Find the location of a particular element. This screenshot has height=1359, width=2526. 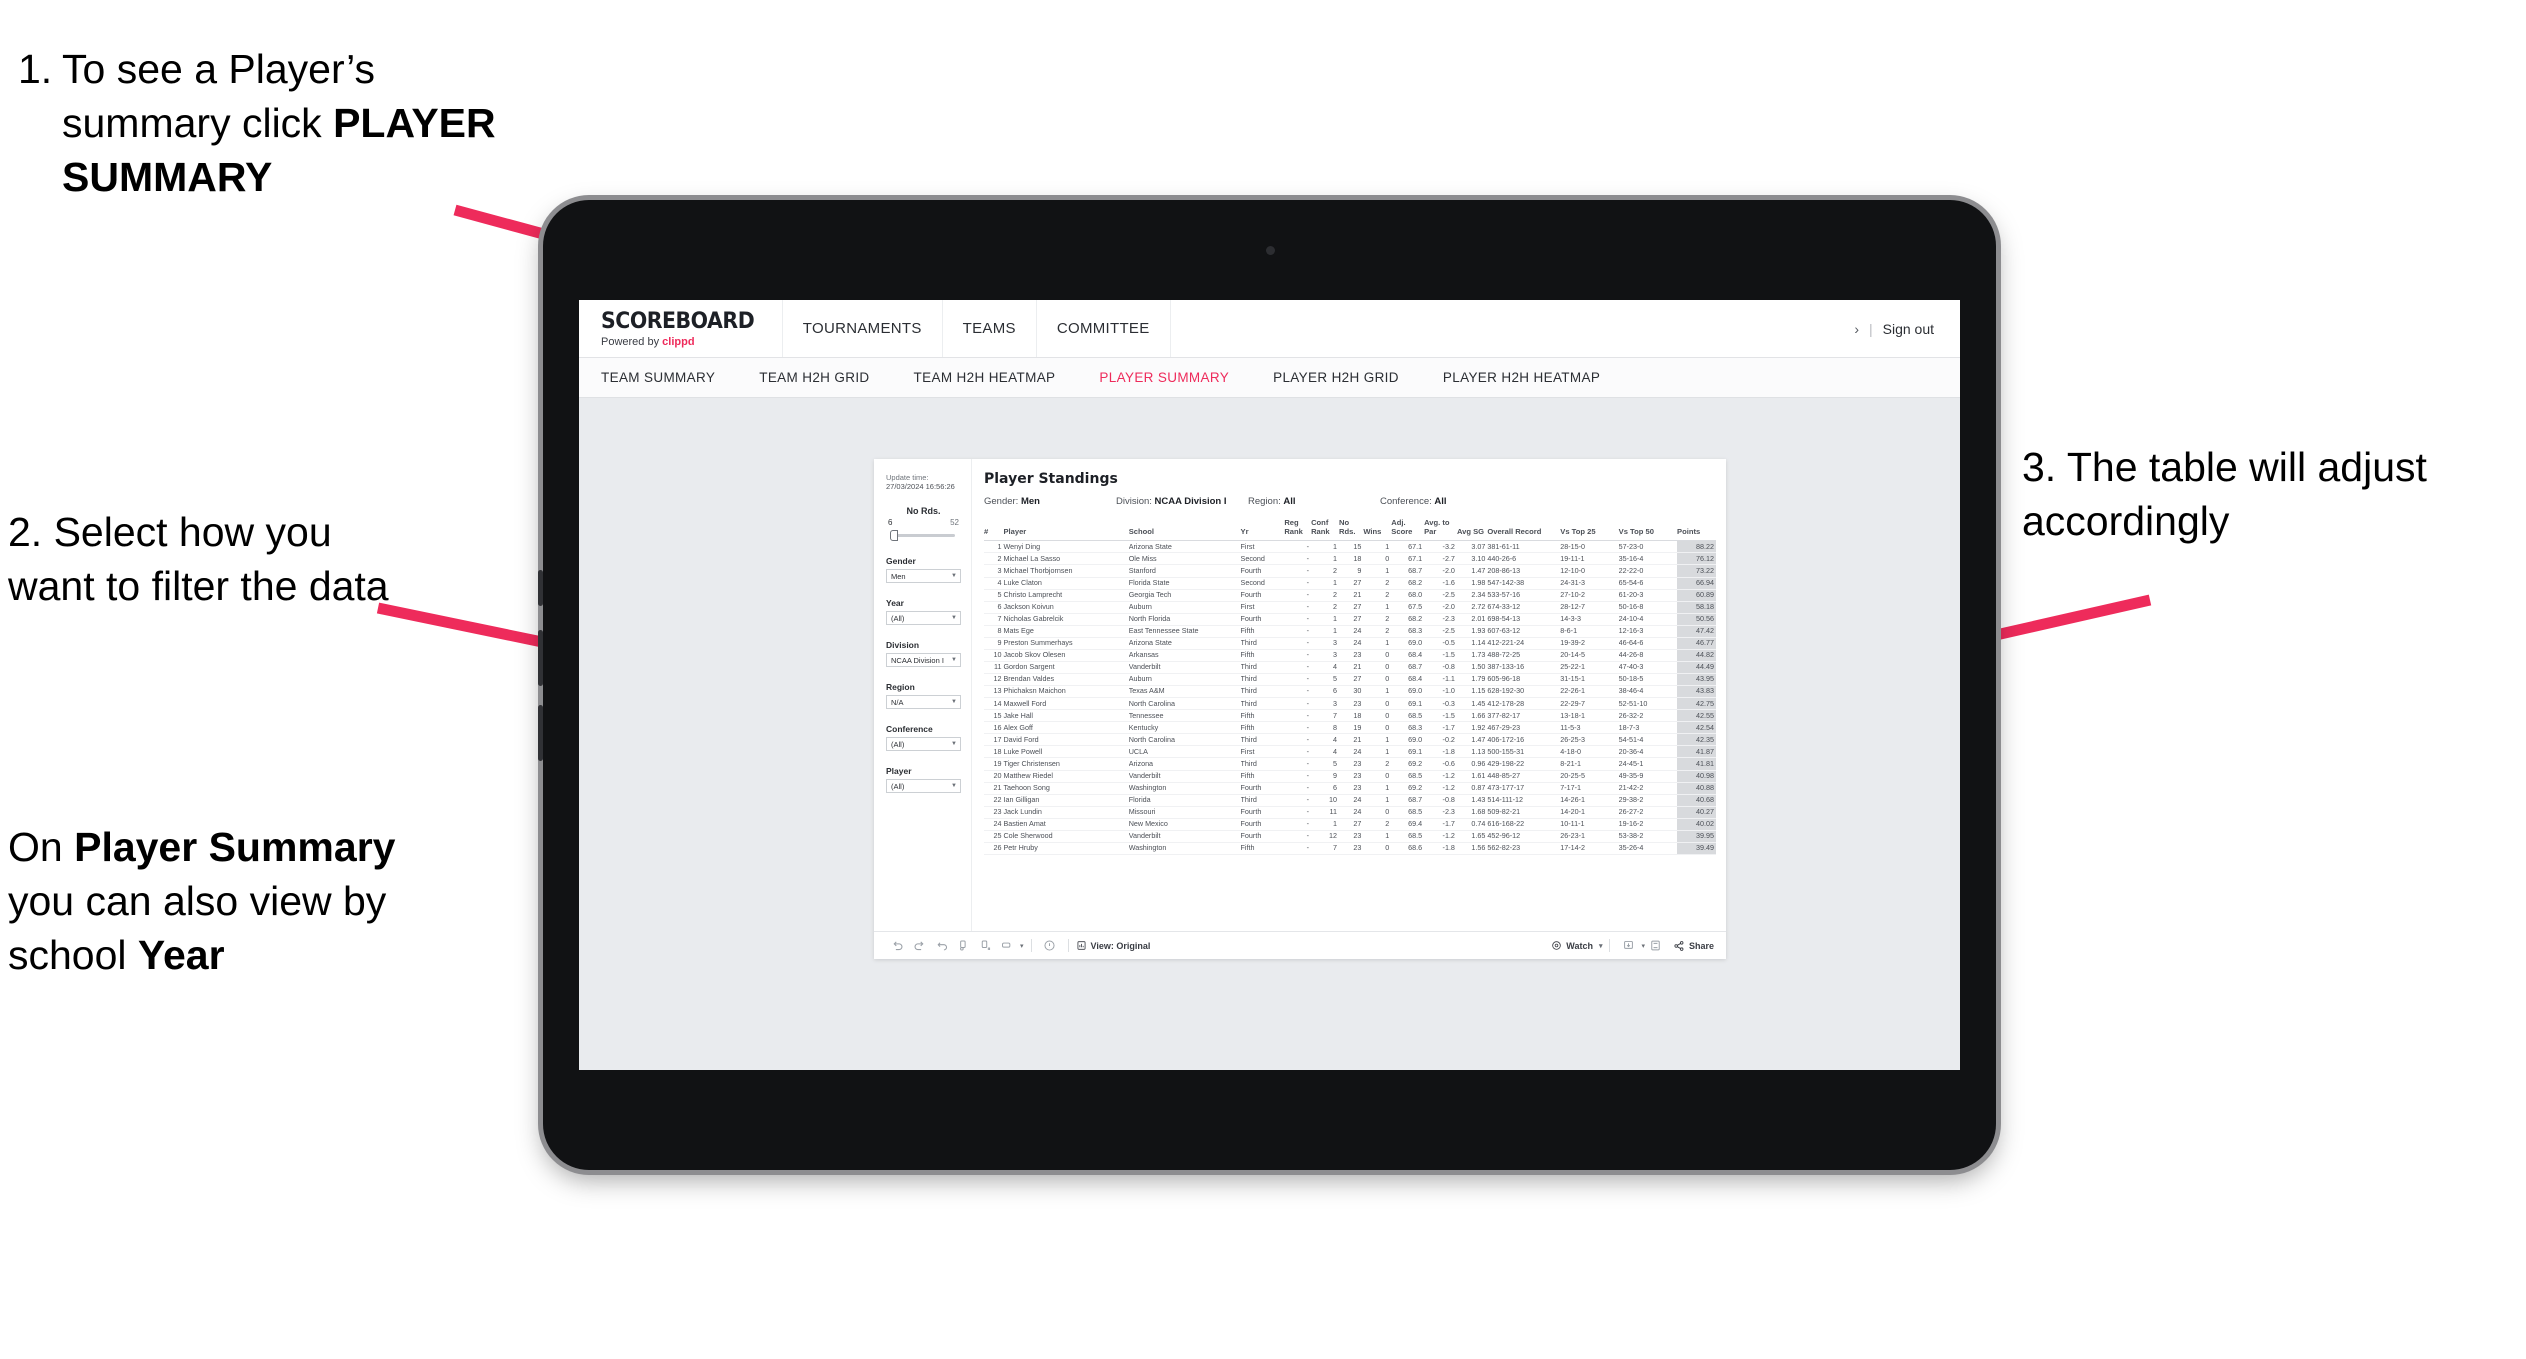

table-cell: 68.6 is located at coordinates (1408, 848).